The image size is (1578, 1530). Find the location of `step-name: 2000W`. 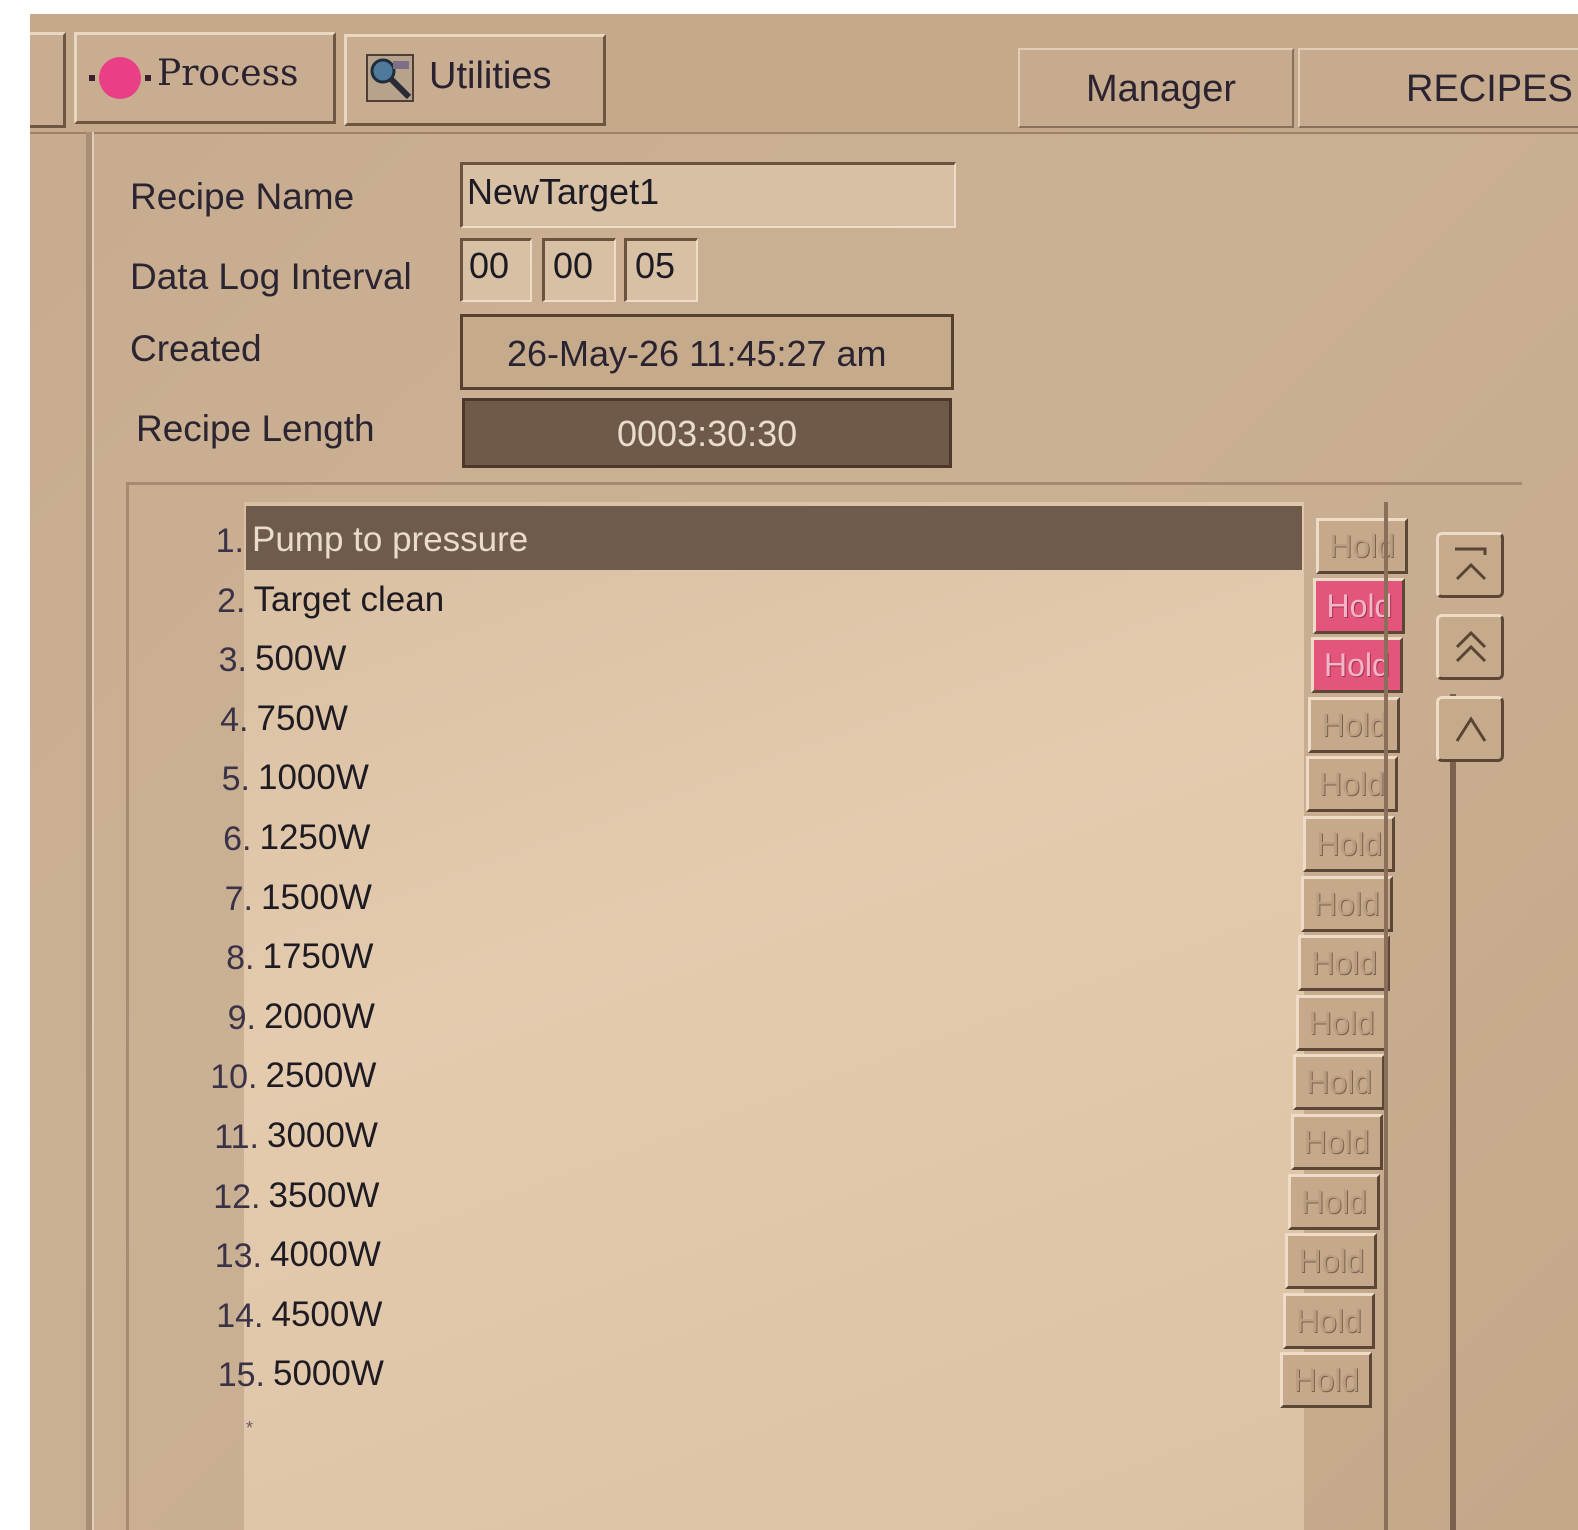

step-name: 2000W is located at coordinates (319, 1017).